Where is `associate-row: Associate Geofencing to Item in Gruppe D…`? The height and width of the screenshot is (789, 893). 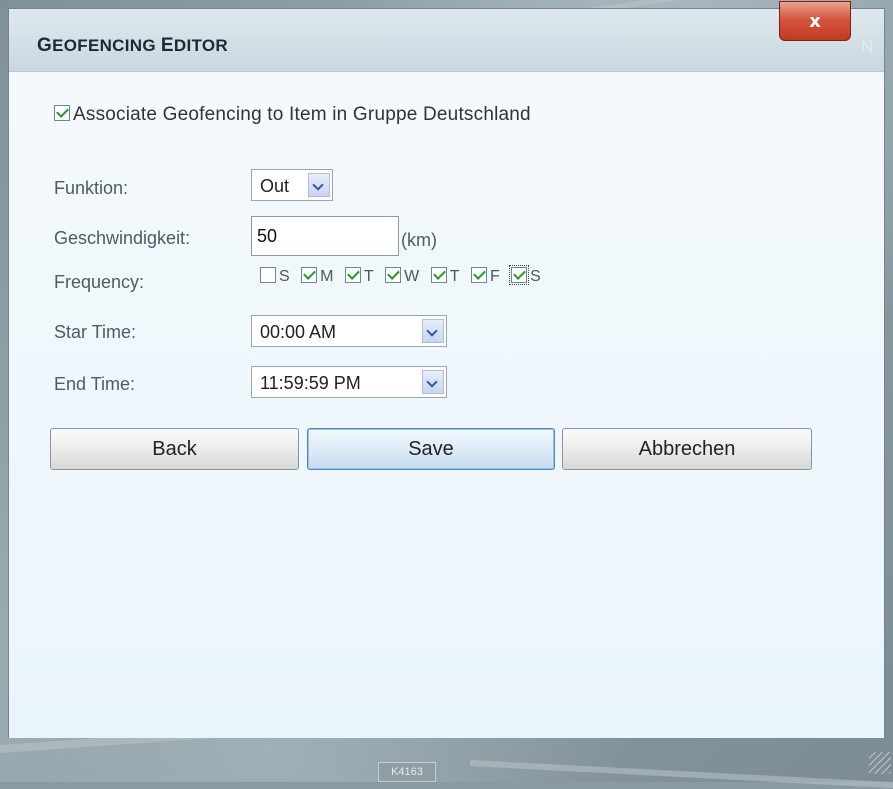
associate-row: Associate Geofencing to Item in Gruppe D… is located at coordinates (292, 115).